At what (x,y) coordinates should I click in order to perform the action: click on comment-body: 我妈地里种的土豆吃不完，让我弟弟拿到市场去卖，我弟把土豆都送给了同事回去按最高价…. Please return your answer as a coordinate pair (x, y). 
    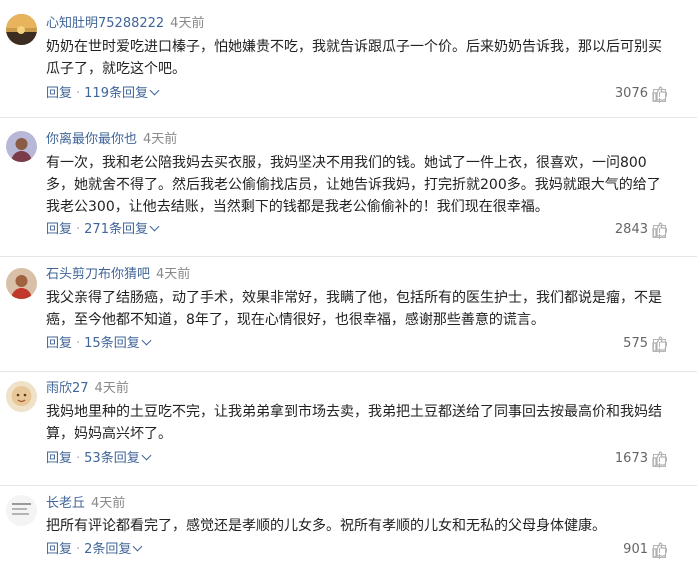
    Looking at the image, I should click on (357, 423).